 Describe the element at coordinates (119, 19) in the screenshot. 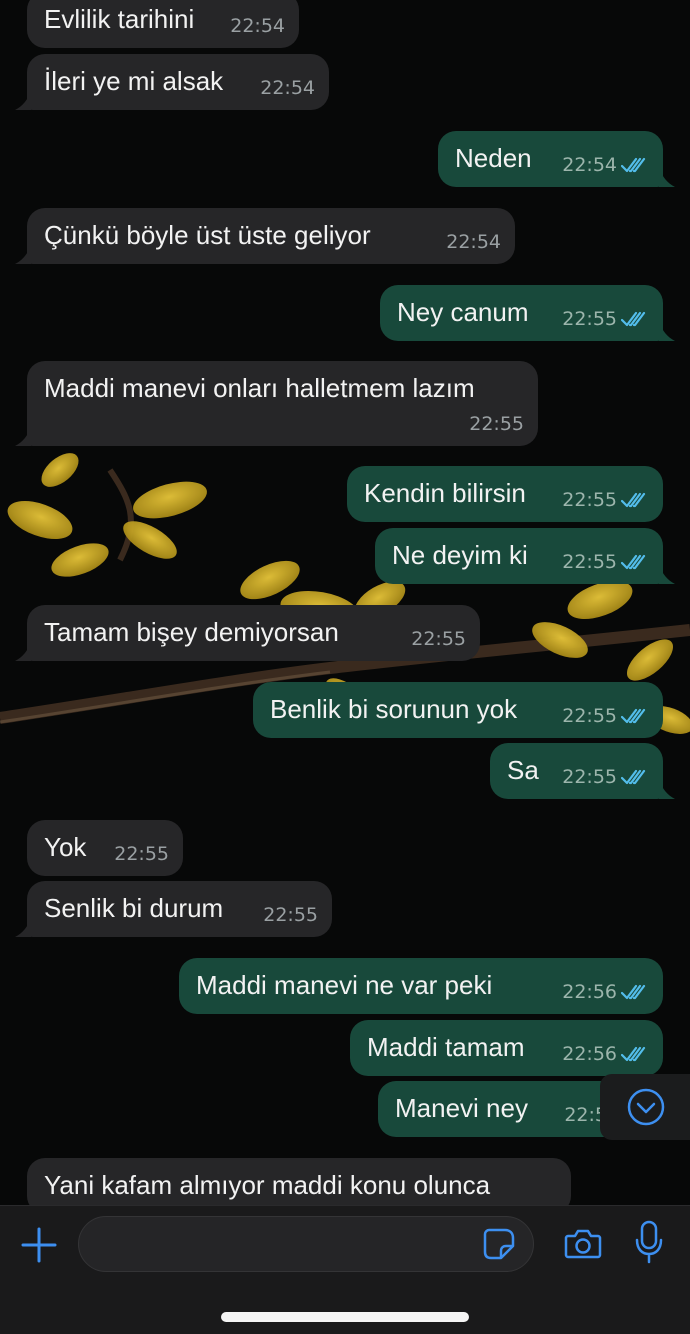

I see `message-text: Evlilik tarihini` at that location.